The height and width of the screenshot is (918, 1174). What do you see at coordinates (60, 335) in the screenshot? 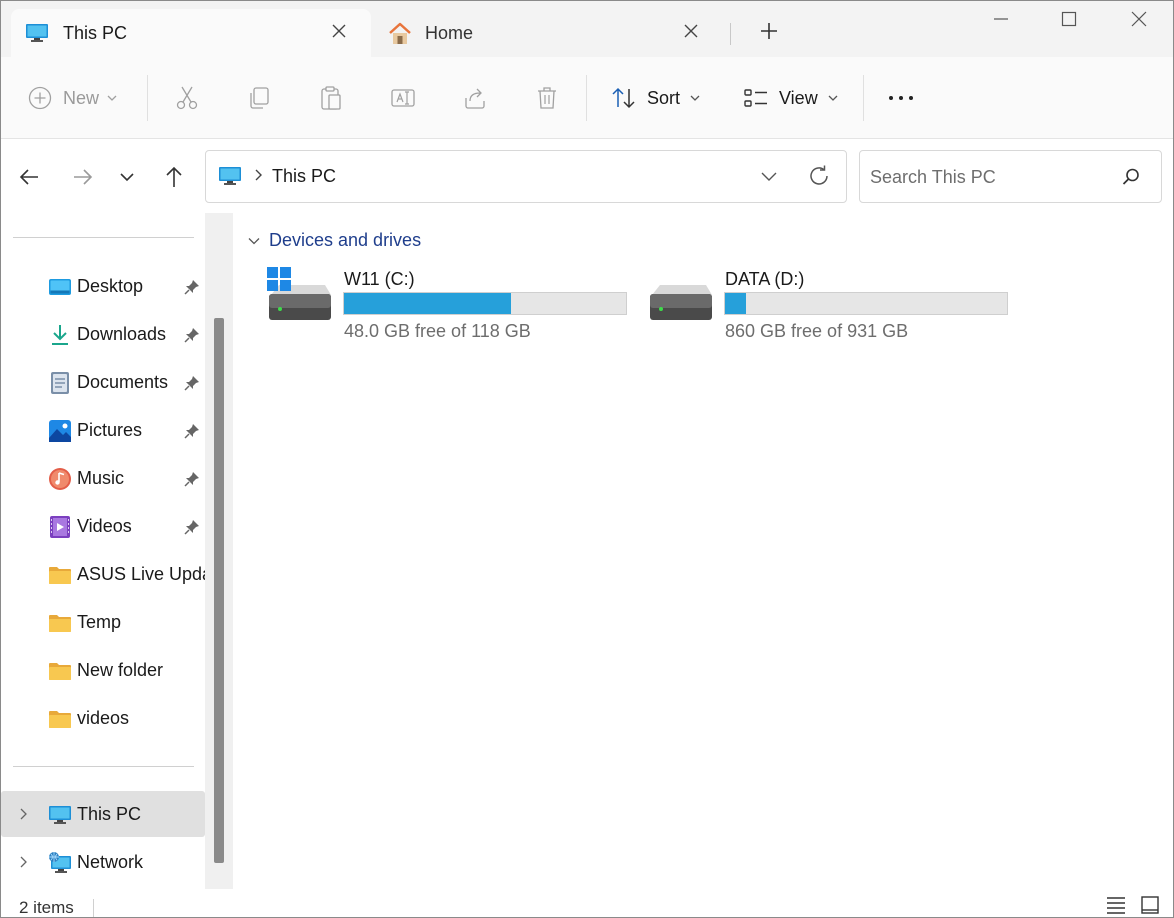
I see `download-icon` at bounding box center [60, 335].